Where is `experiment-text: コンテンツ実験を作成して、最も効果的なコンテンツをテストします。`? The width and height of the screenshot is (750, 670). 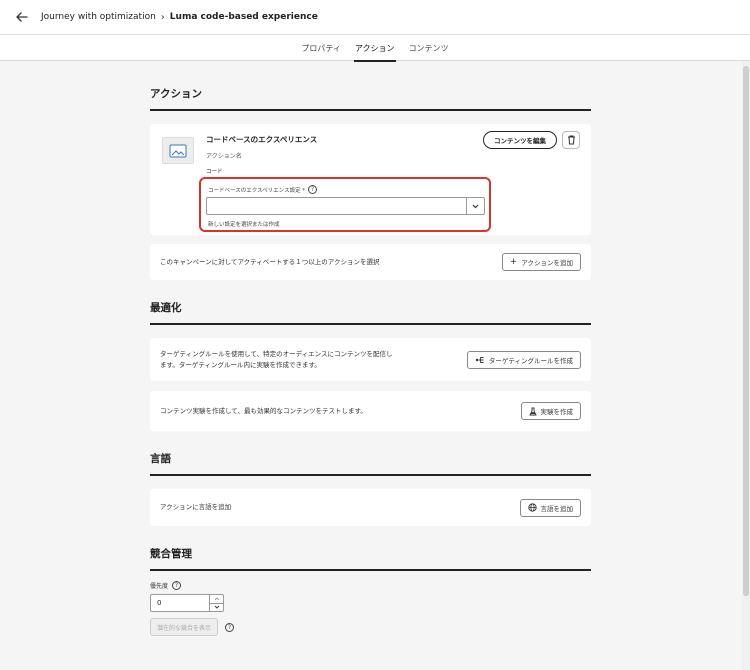 experiment-text: コンテンツ実験を作成して、最も効果的なコンテンツをテストします。 is located at coordinates (263, 410).